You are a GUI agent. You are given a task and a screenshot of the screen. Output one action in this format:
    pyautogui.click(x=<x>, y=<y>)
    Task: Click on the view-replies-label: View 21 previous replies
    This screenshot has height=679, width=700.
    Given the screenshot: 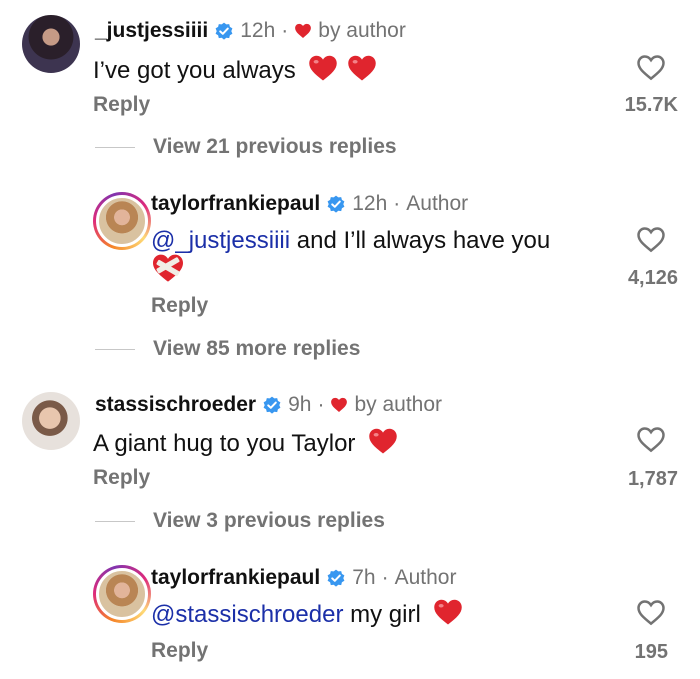 What is the action you would take?
    pyautogui.click(x=275, y=147)
    